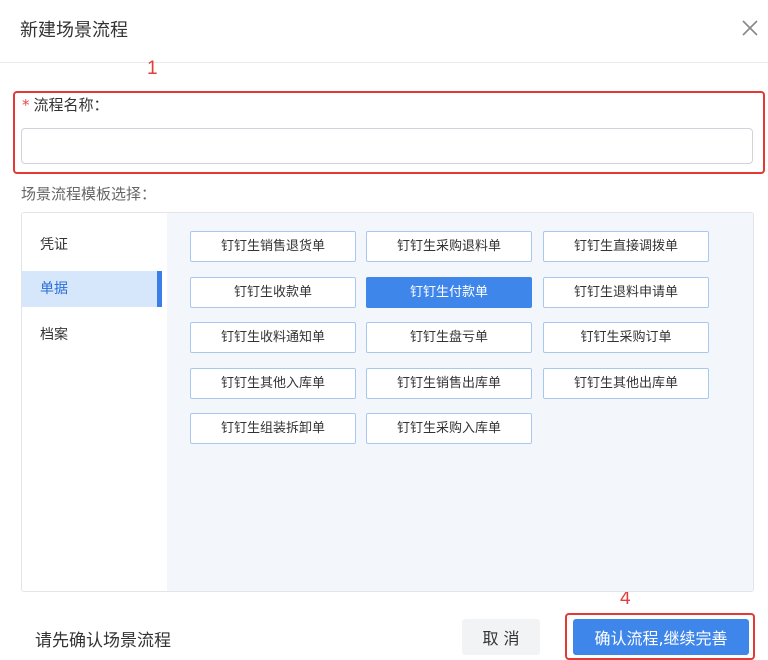 The width and height of the screenshot is (768, 660). What do you see at coordinates (387, 146) in the screenshot?
I see `flow-name-input` at bounding box center [387, 146].